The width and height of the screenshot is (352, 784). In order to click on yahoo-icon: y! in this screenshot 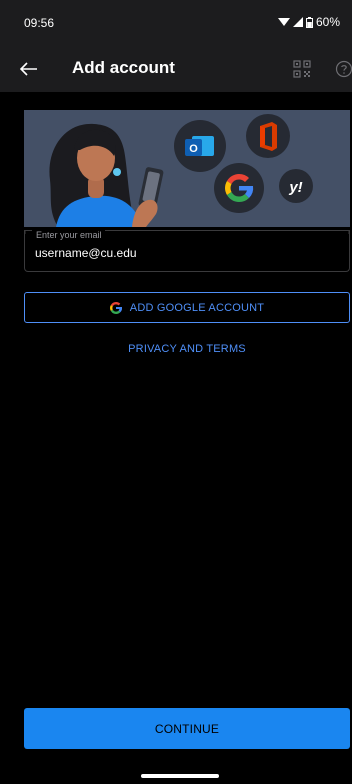, I will do `click(296, 186)`.